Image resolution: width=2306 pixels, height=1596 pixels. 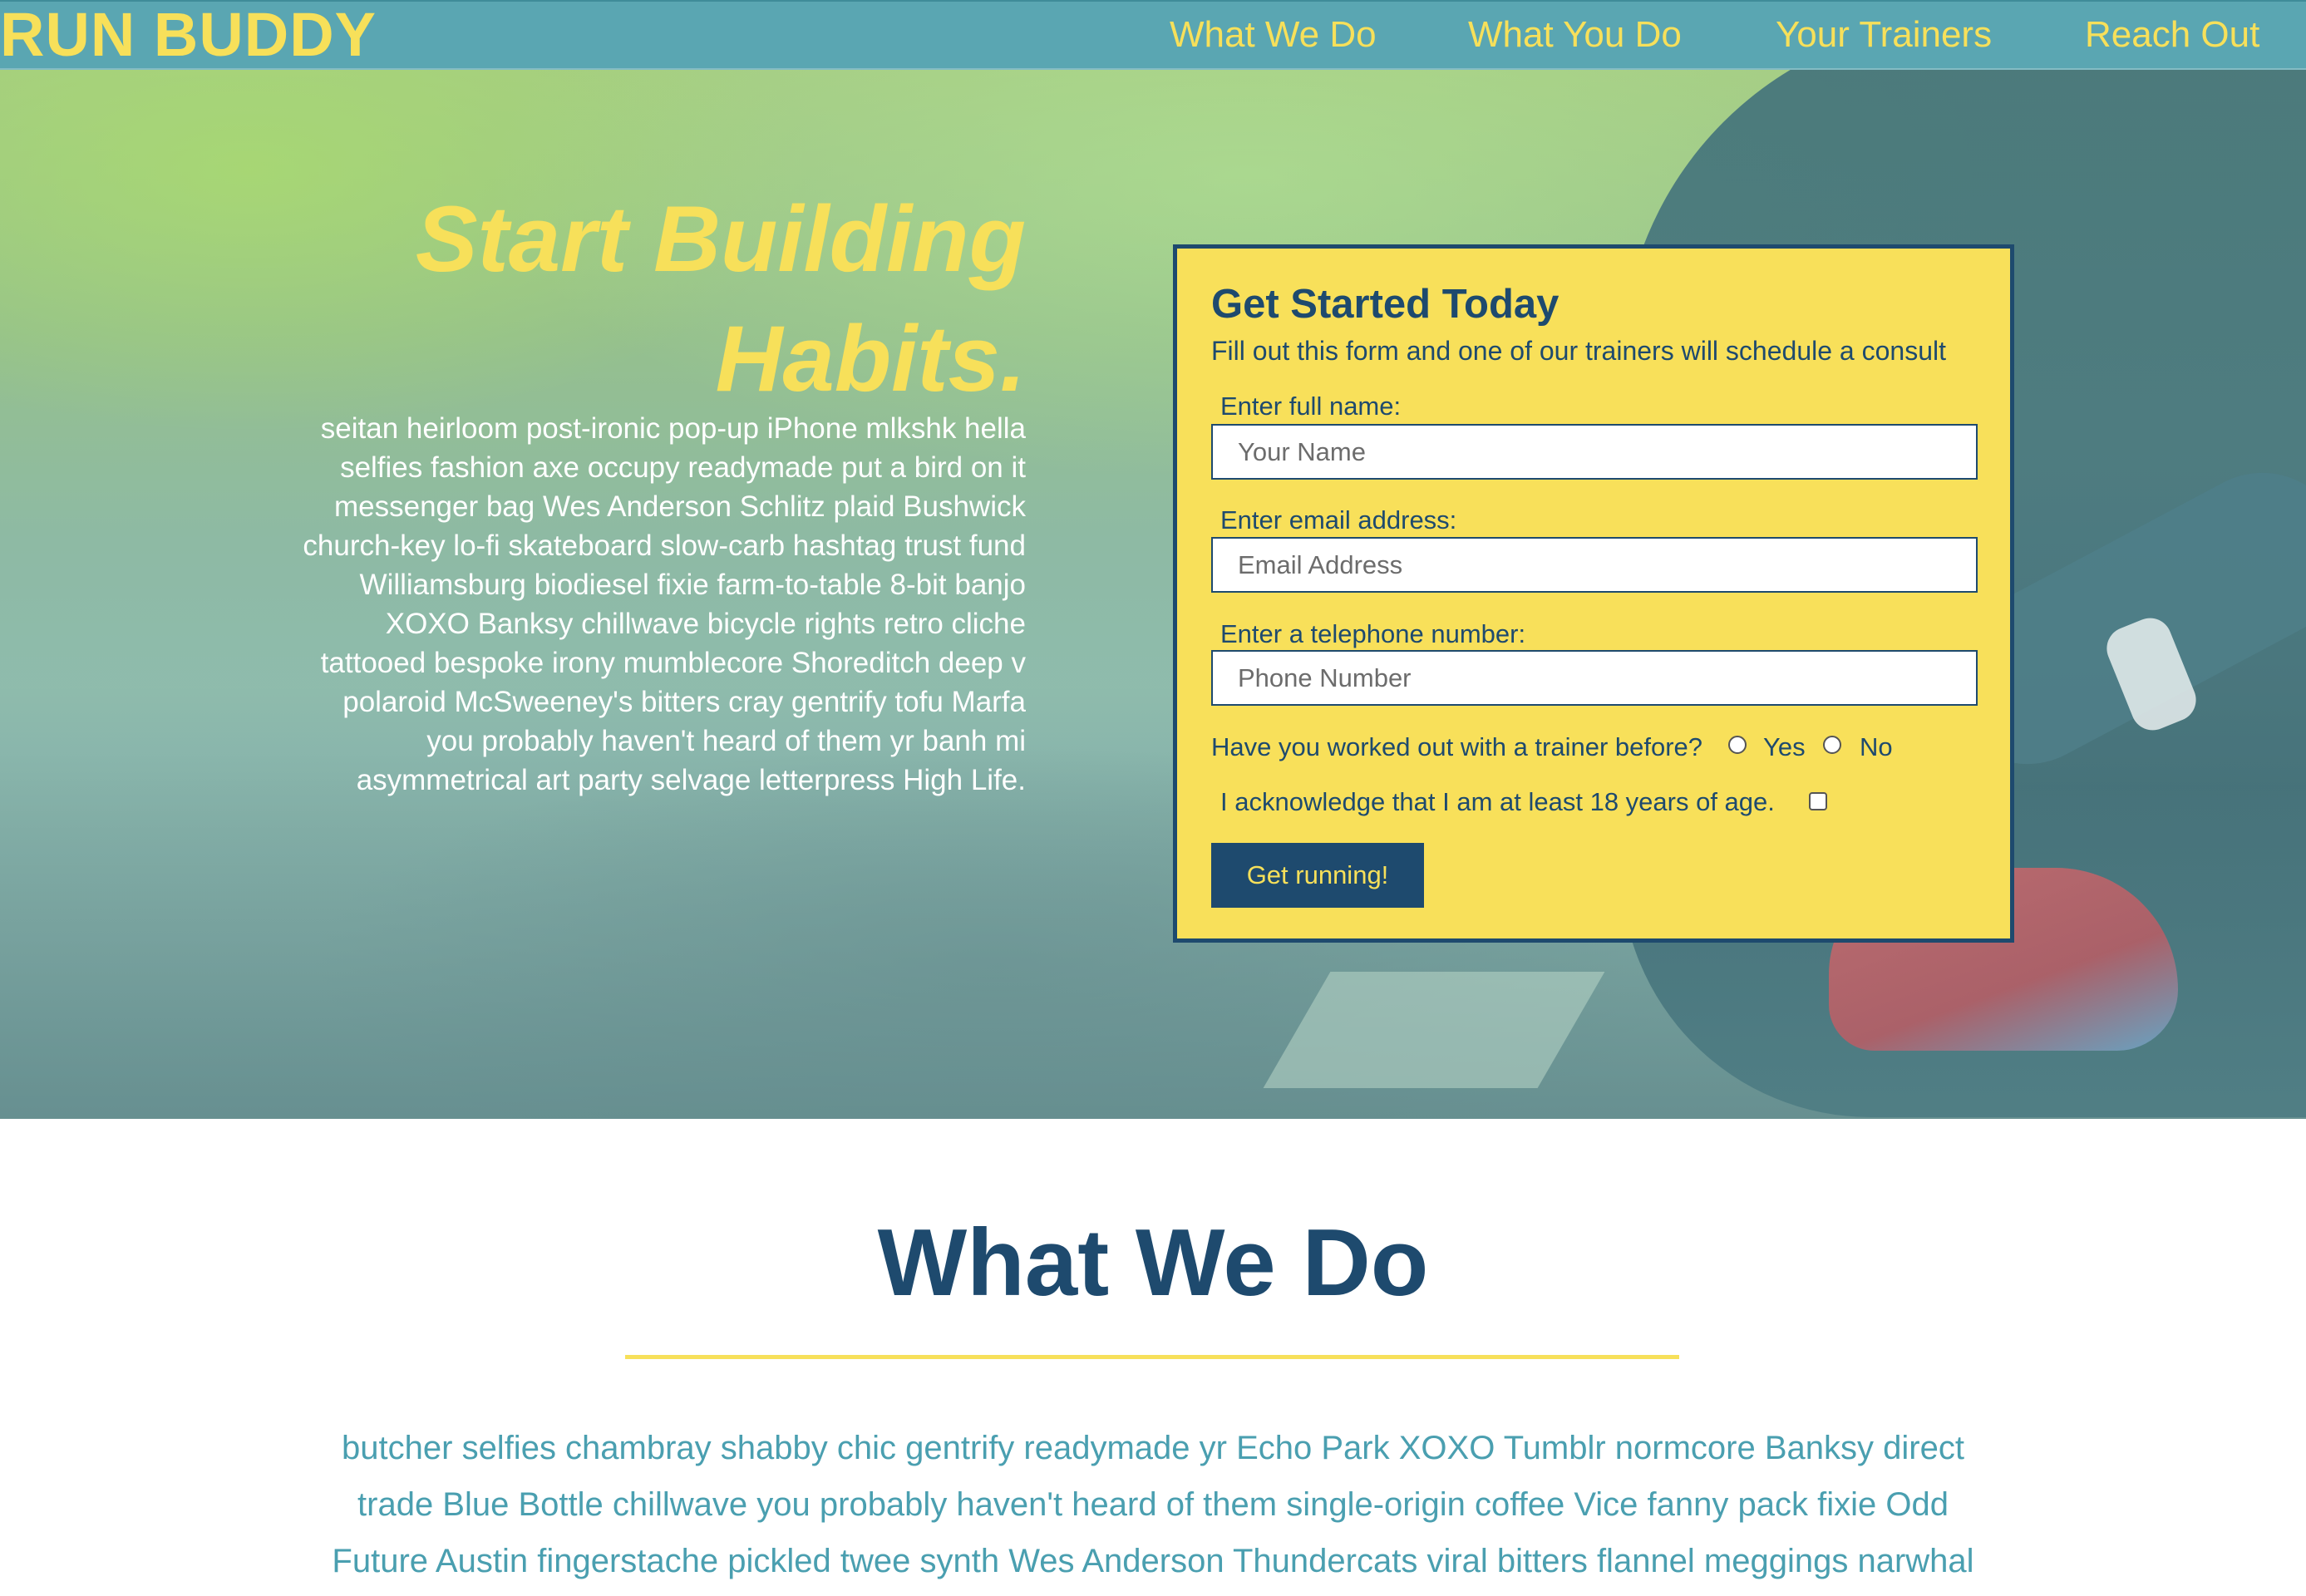 I want to click on phone-input, so click(x=1594, y=678).